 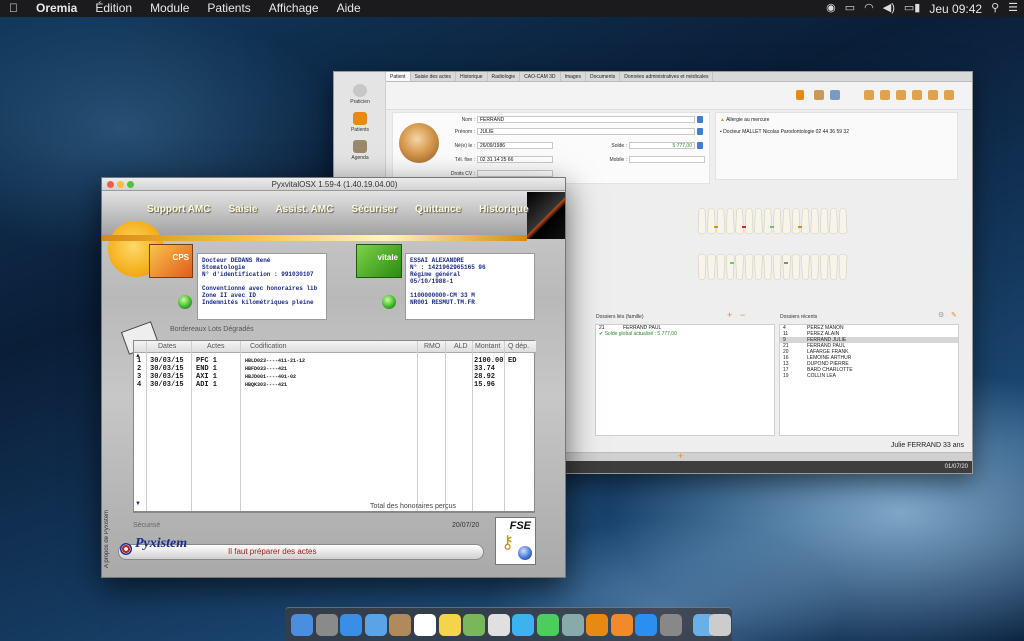 I want to click on list-item: 19 COLLIN LEA, so click(x=869, y=376).